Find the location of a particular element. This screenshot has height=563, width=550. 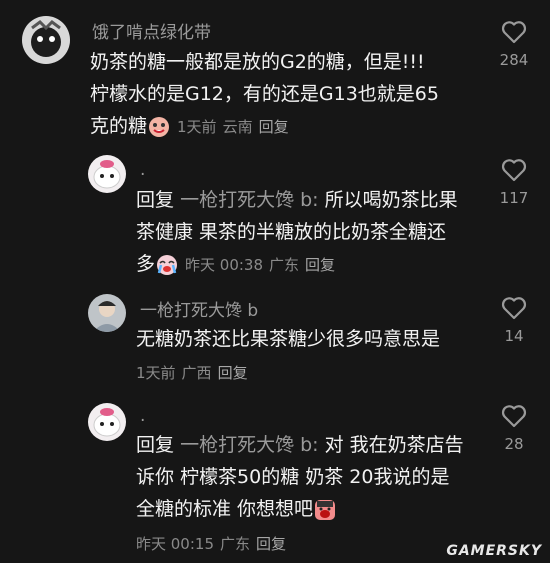

watermark: GAMERSKY is located at coordinates (494, 551).